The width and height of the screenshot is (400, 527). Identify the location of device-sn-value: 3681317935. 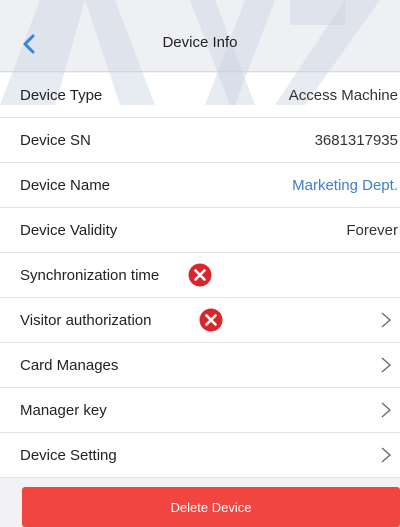
(356, 140).